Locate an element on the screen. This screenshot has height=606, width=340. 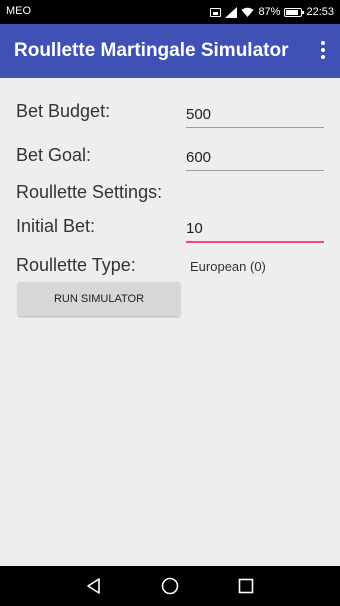
overflow-menu-icon is located at coordinates (323, 51).